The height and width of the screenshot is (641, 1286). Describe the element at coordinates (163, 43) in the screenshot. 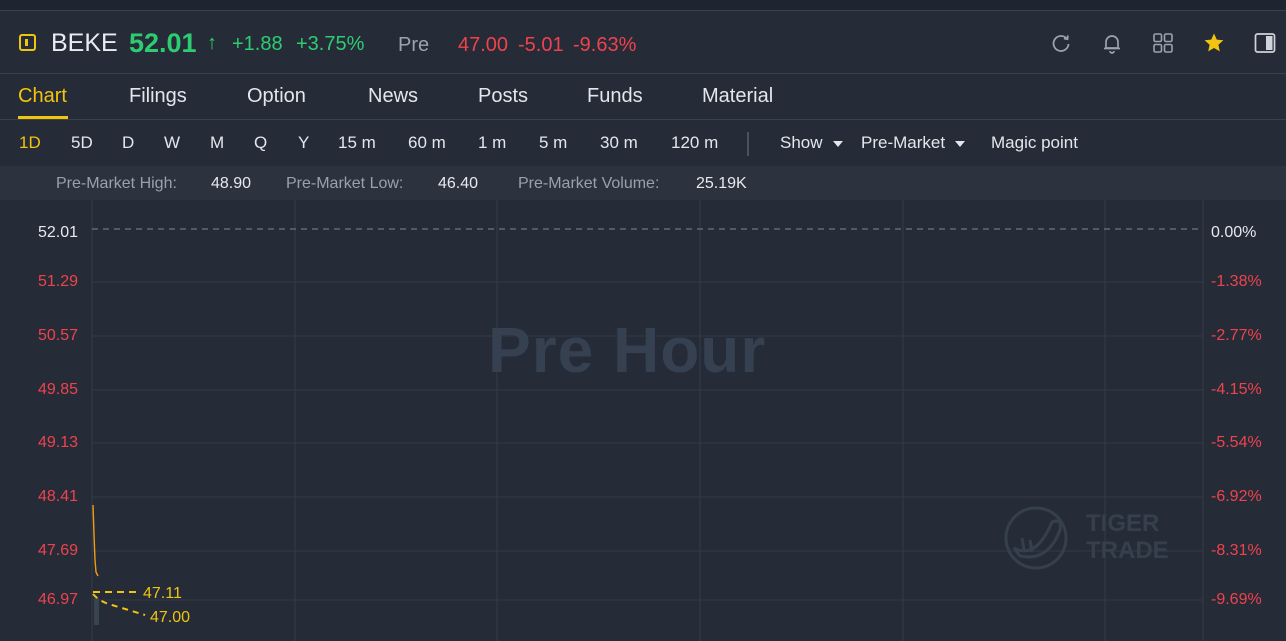

I see `last-price: 52.01` at that location.